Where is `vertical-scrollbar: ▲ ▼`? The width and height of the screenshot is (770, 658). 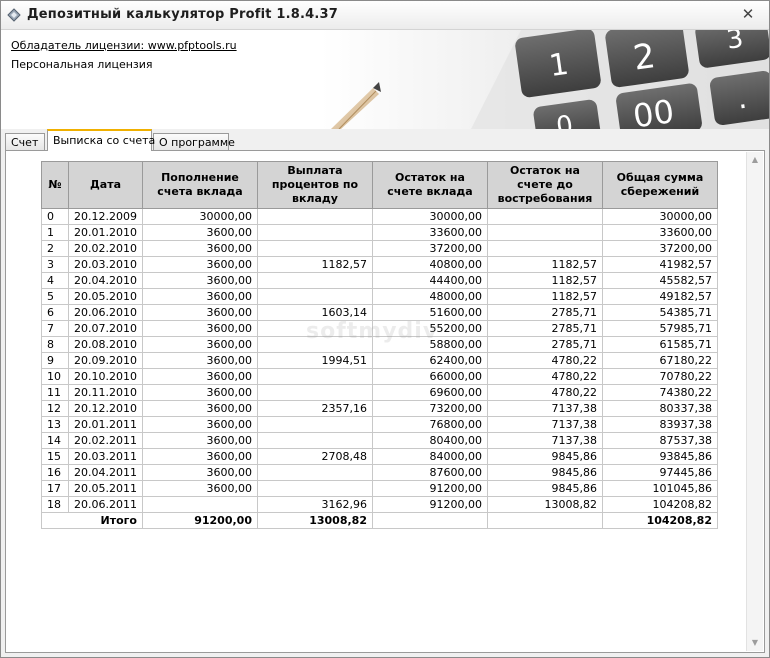 vertical-scrollbar: ▲ ▼ is located at coordinates (754, 401).